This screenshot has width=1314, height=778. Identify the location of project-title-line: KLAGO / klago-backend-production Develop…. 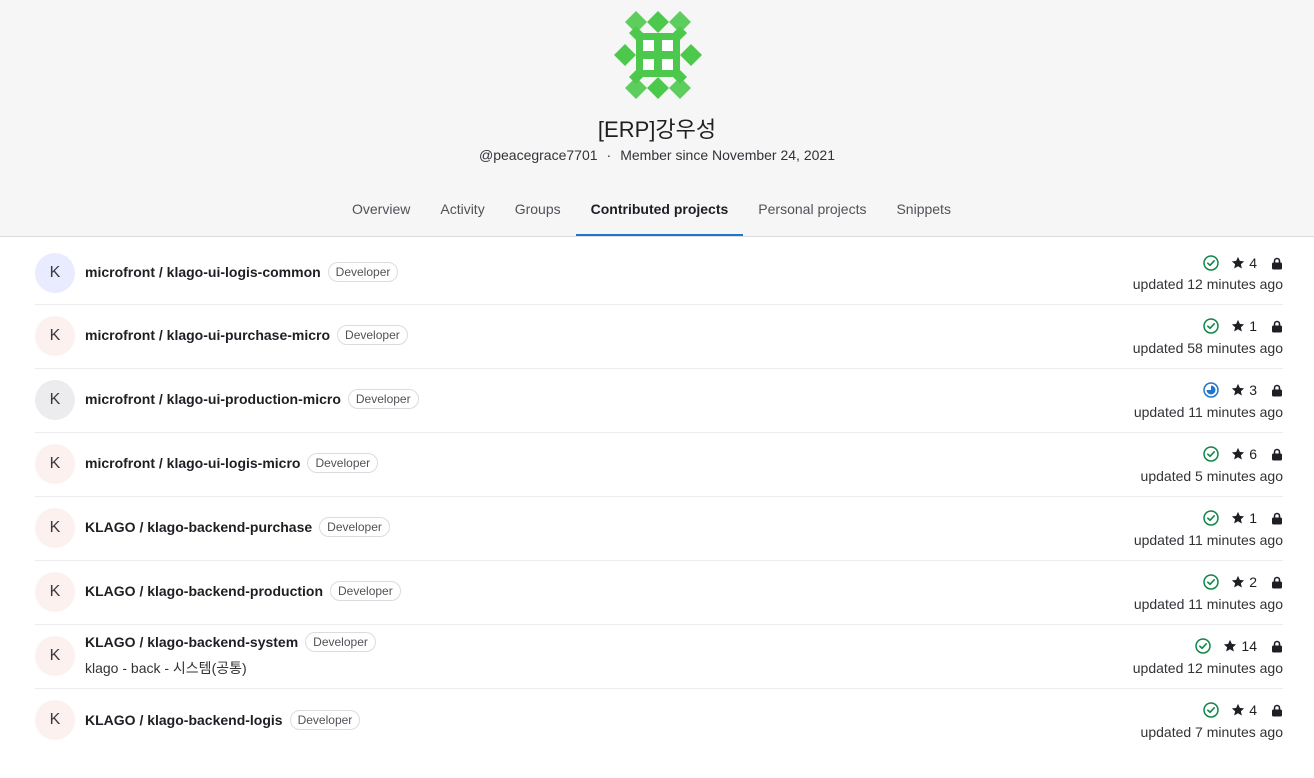
(243, 591).